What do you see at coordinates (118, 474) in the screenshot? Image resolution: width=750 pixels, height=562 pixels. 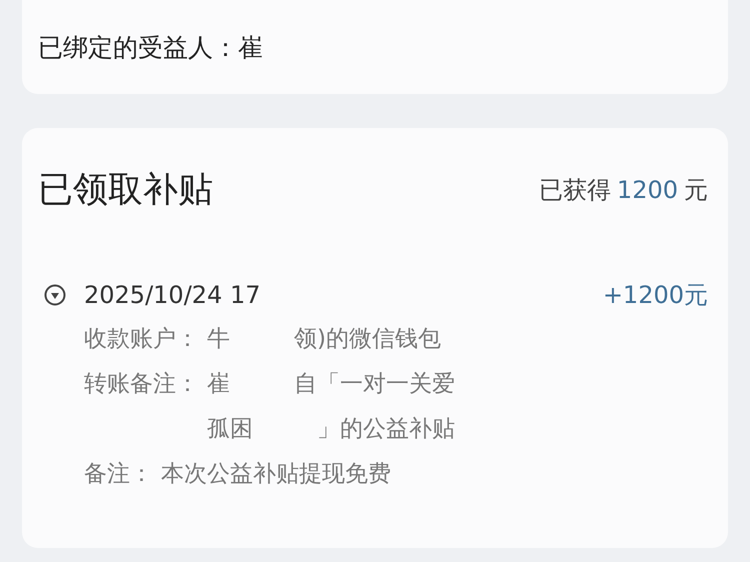 I see `detail-label: 备注：` at bounding box center [118, 474].